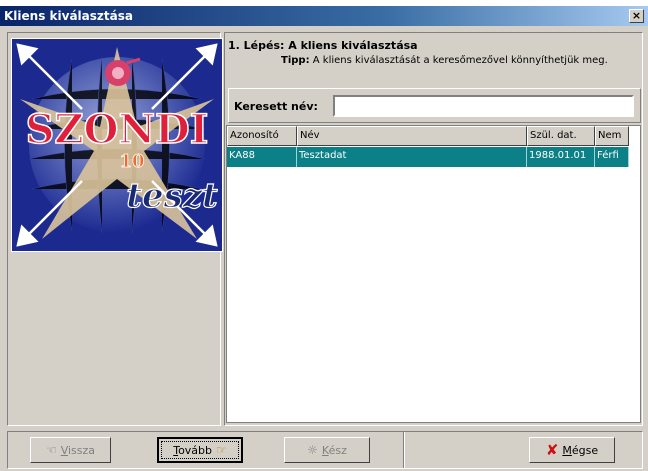  Describe the element at coordinates (131, 161) in the screenshot. I see `logo-number: 10` at that location.